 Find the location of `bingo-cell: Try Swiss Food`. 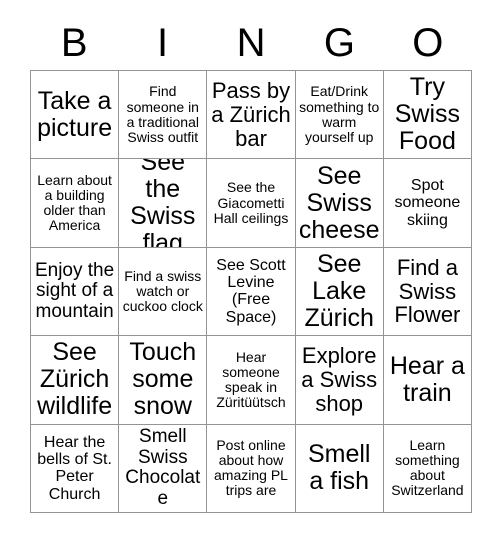

bingo-cell: Try Swiss Food is located at coordinates (427, 115).